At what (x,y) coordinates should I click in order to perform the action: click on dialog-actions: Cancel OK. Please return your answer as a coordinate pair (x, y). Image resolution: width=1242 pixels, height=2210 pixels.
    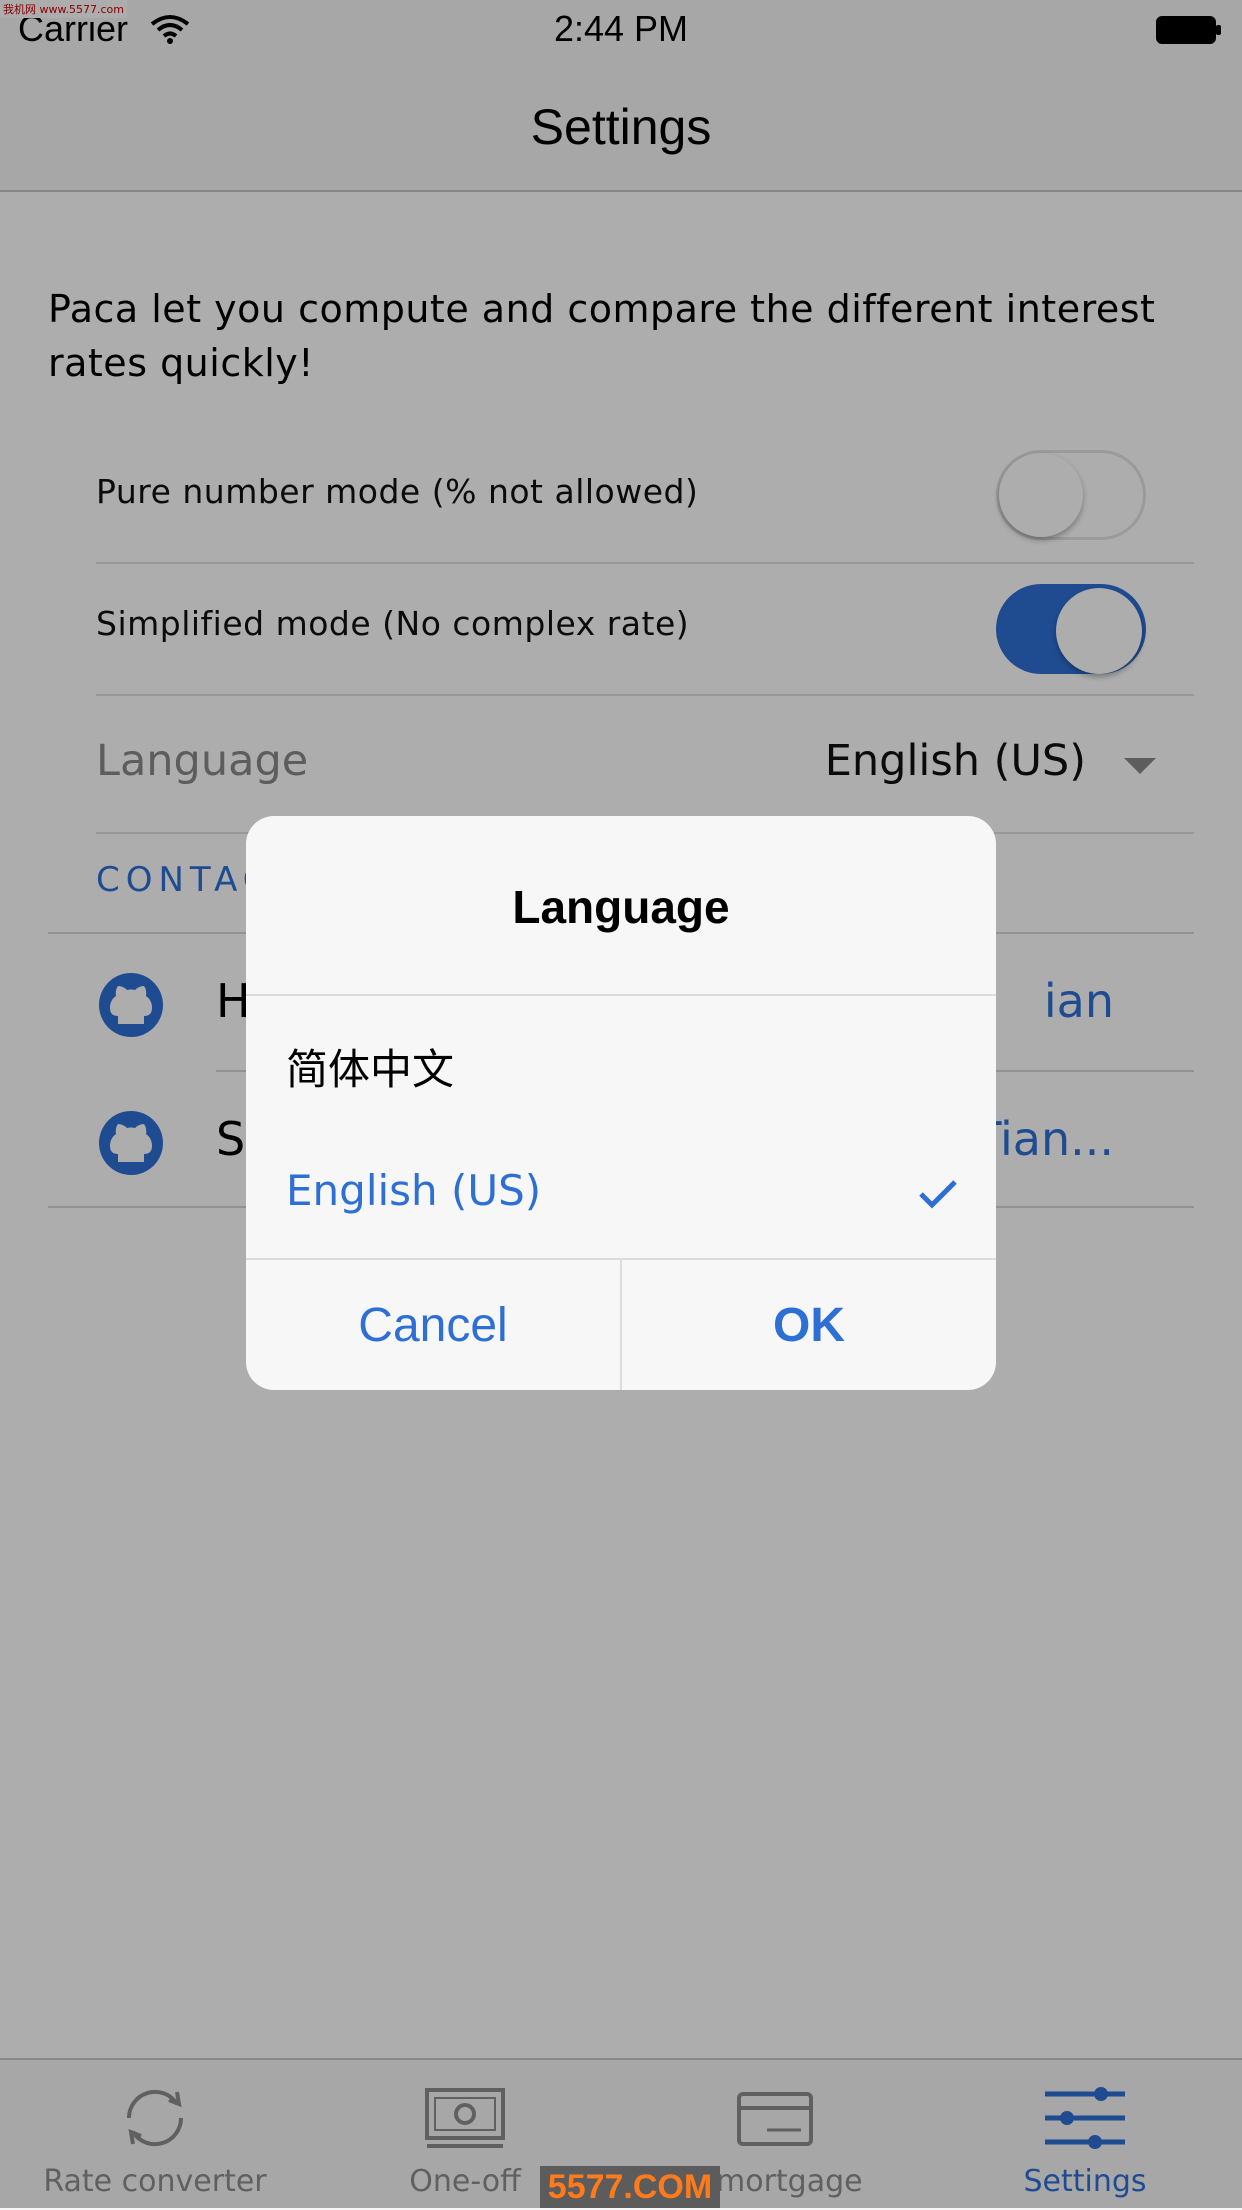
    Looking at the image, I should click on (621, 1324).